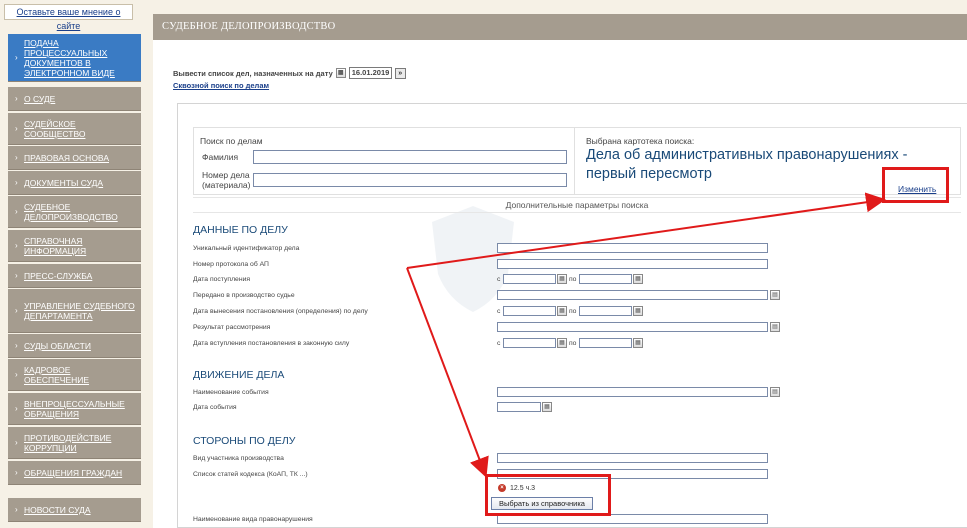 The image size is (967, 528). What do you see at coordinates (548, 495) in the screenshot?
I see `annotation-highlight-picker` at bounding box center [548, 495].